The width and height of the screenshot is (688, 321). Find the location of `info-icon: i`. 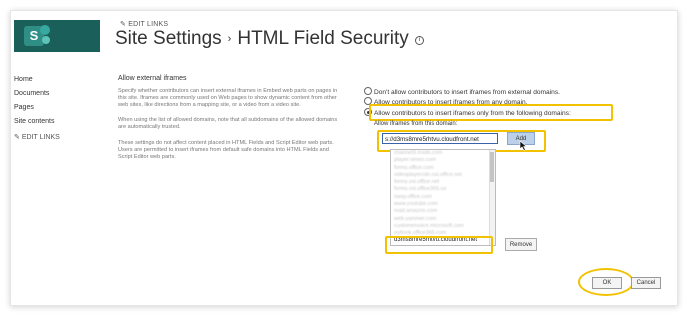

info-icon: i is located at coordinates (419, 40).